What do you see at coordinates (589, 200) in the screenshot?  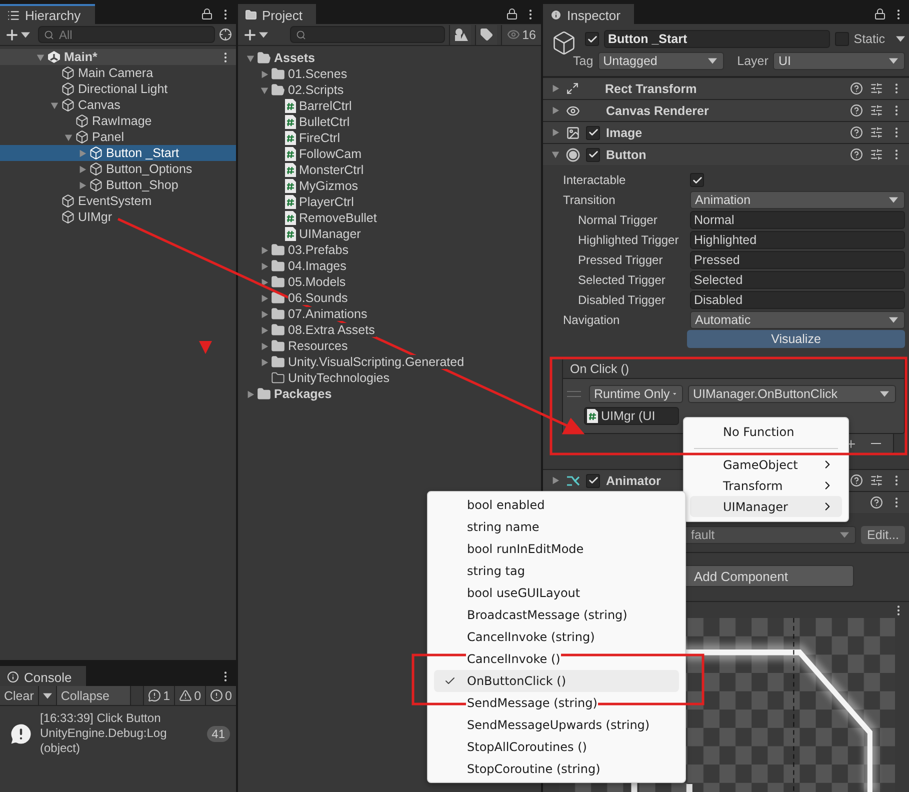 I see `property-label: Transition` at bounding box center [589, 200].